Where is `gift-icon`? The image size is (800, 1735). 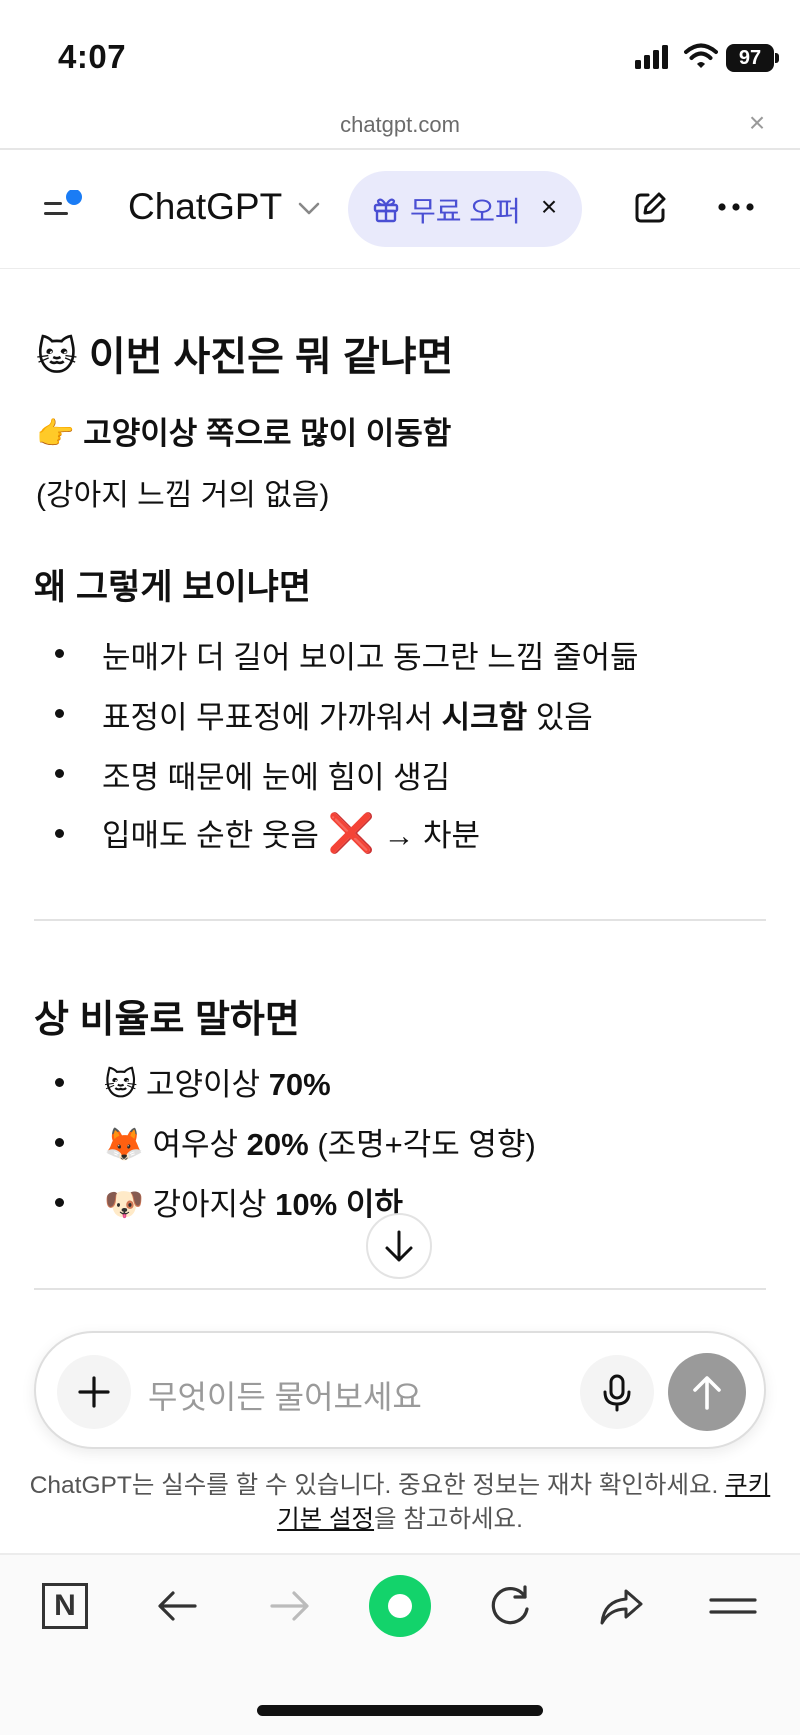
gift-icon is located at coordinates (386, 210).